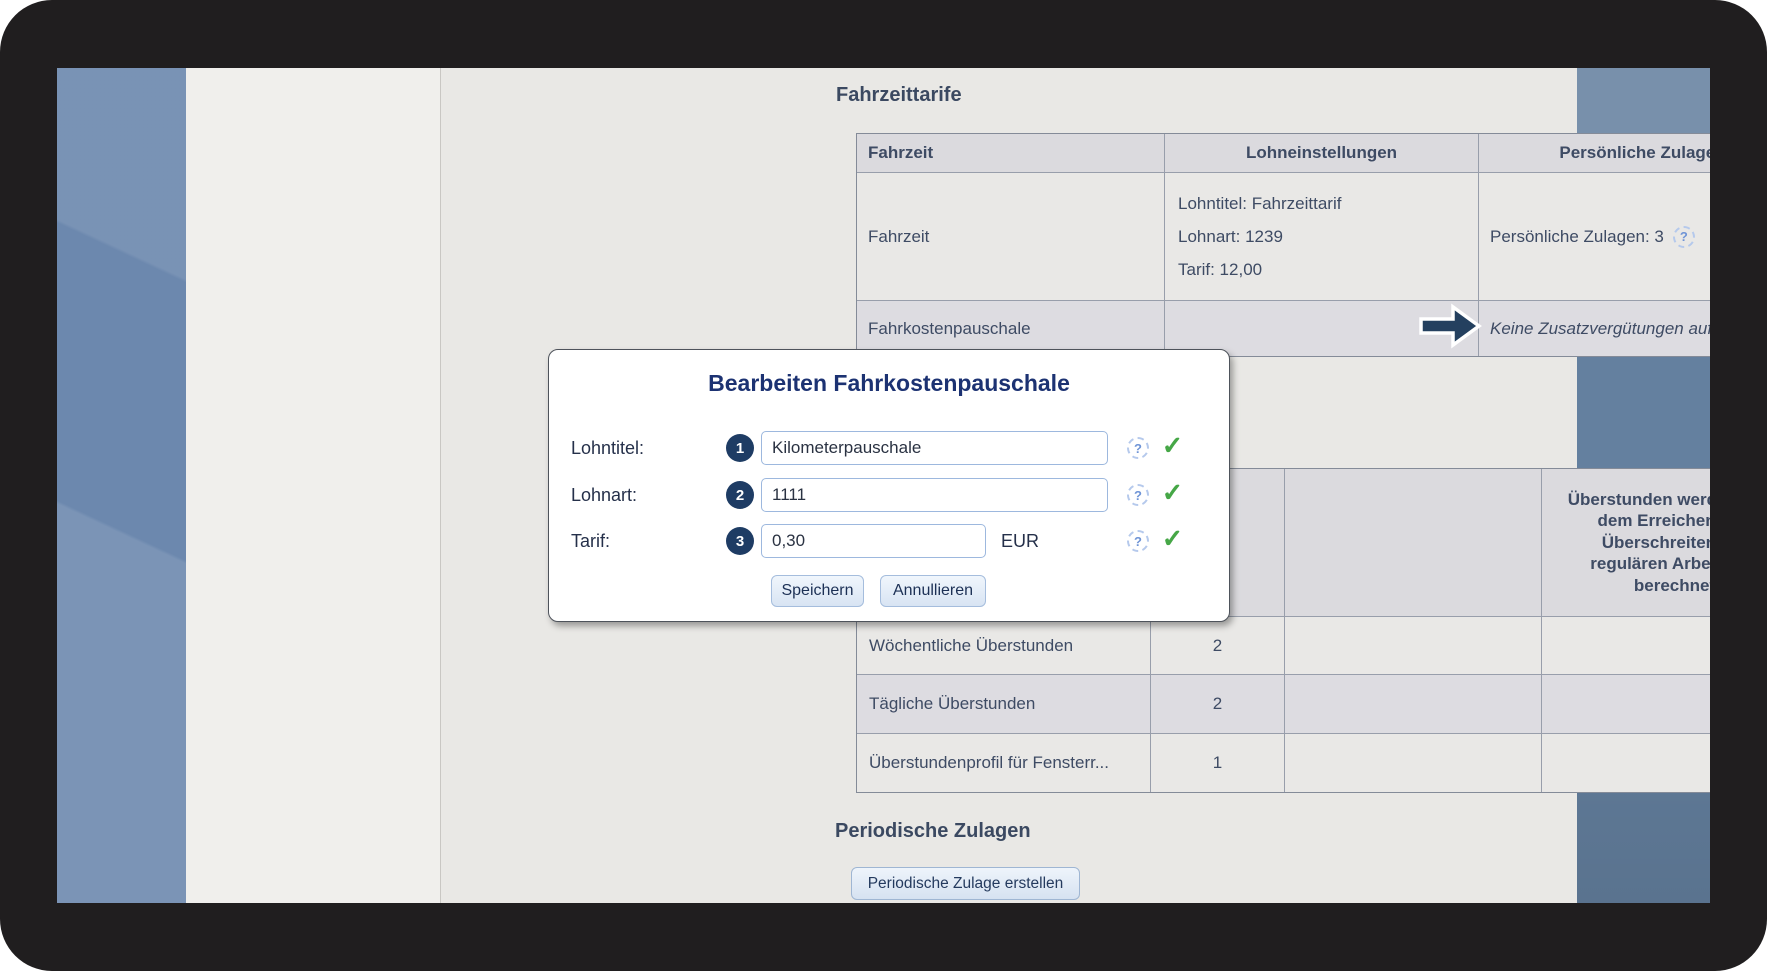 Image resolution: width=1767 pixels, height=971 pixels. Describe the element at coordinates (1577, 236) in the screenshot. I see `zulagen-count-text: Persönliche Zulagen: 3` at that location.